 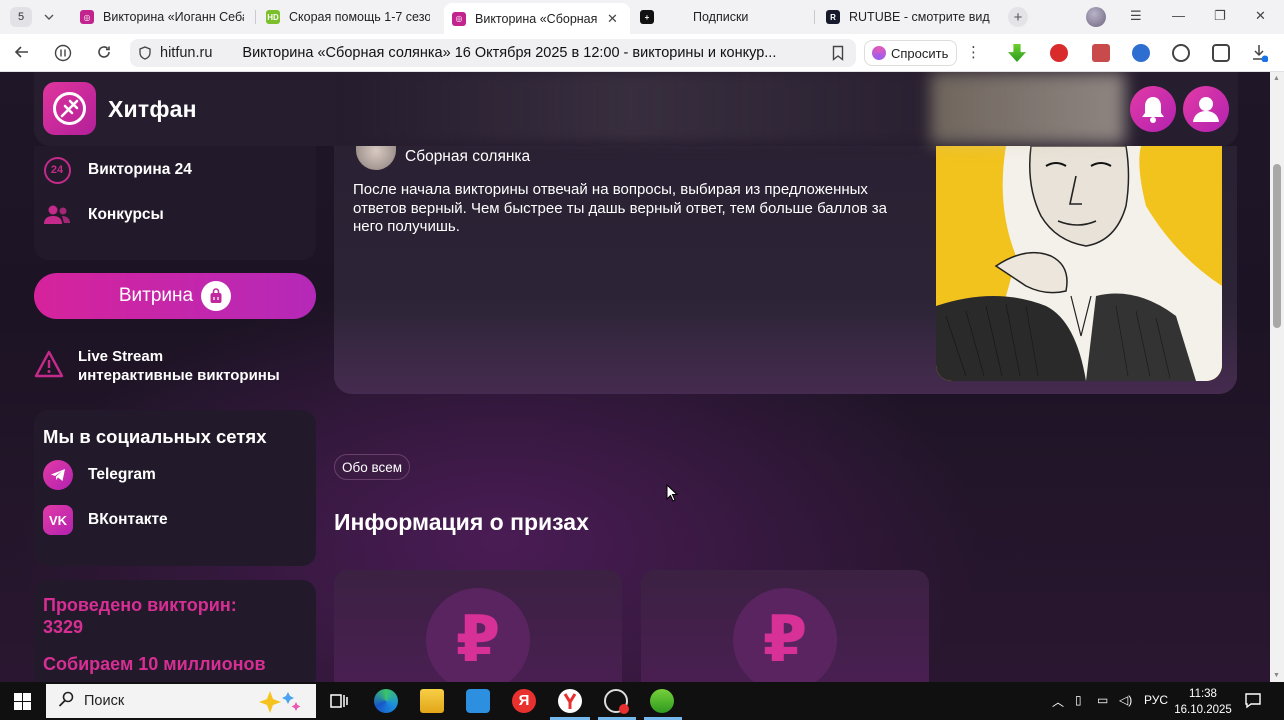 What do you see at coordinates (642, 701) in the screenshot?
I see `windows-taskbar: Поиск Я ︿ ▯ ▭ ◁) РУС 11:38 16.10.2025` at bounding box center [642, 701].